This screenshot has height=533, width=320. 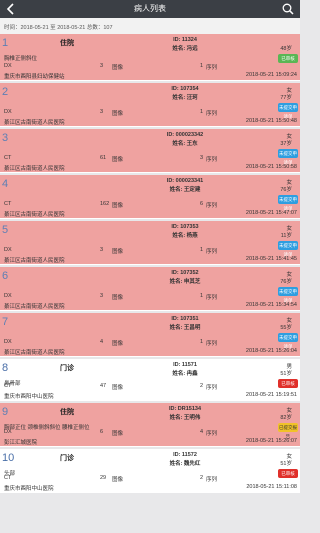 I want to click on exam-time: 2018-05-21 15:50:58, so click(x=271, y=167).